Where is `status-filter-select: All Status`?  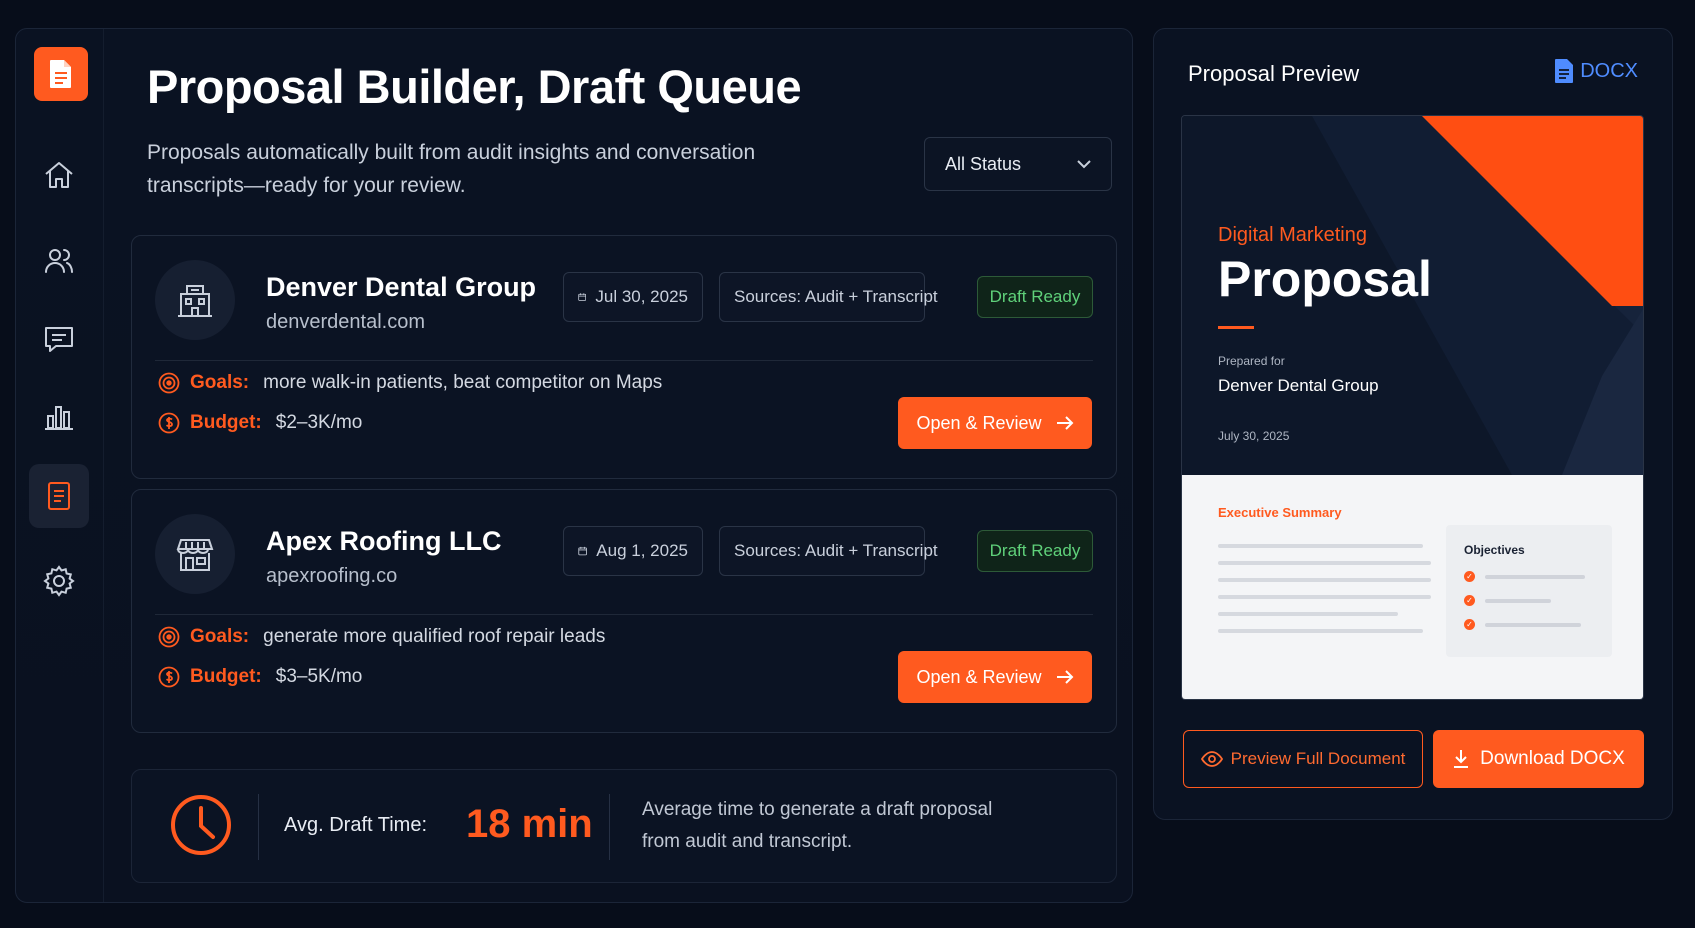
status-filter-select: All Status is located at coordinates (1018, 164).